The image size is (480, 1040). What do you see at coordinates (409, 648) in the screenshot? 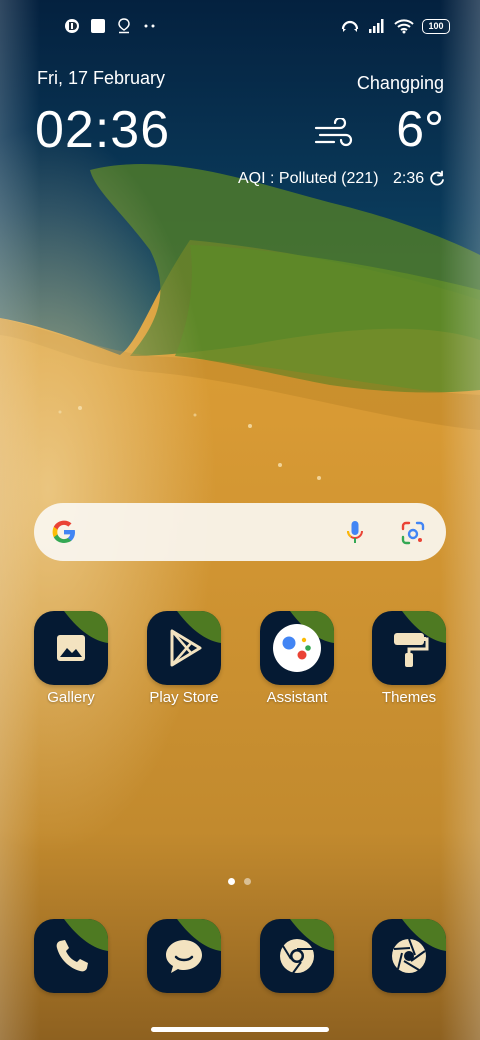
I see `themes-icon` at bounding box center [409, 648].